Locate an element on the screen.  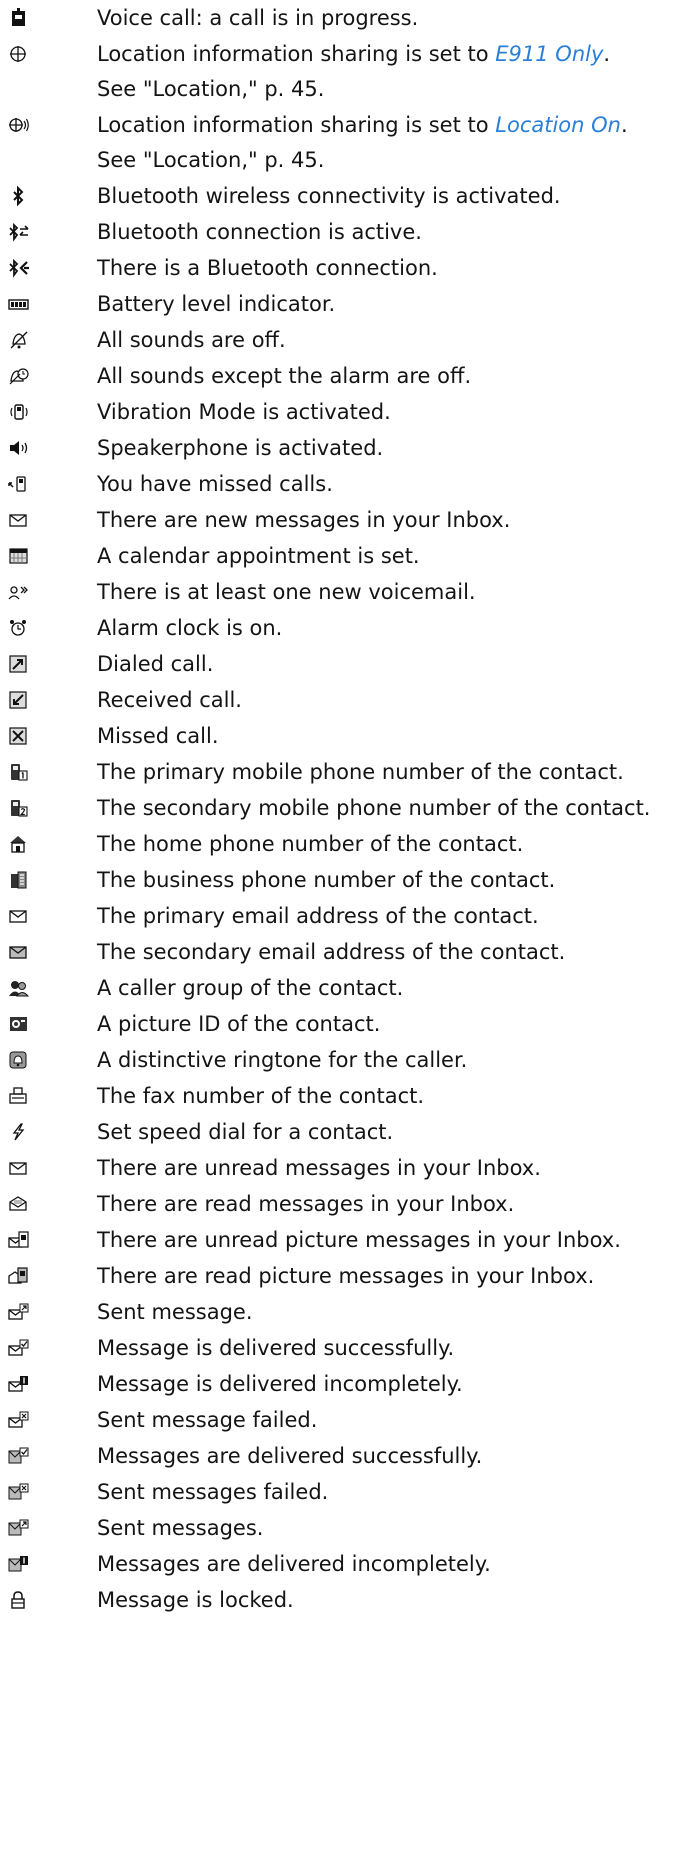
legend-row: Message is delivered incompletely. is located at coordinates (342, 1384).